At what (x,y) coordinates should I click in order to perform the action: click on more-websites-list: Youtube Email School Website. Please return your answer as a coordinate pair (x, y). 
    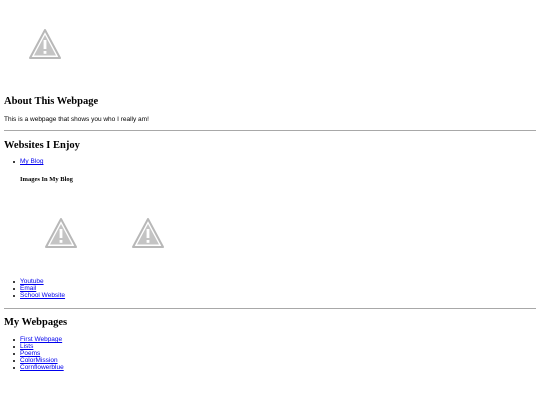
    Looking at the image, I should click on (34, 288).